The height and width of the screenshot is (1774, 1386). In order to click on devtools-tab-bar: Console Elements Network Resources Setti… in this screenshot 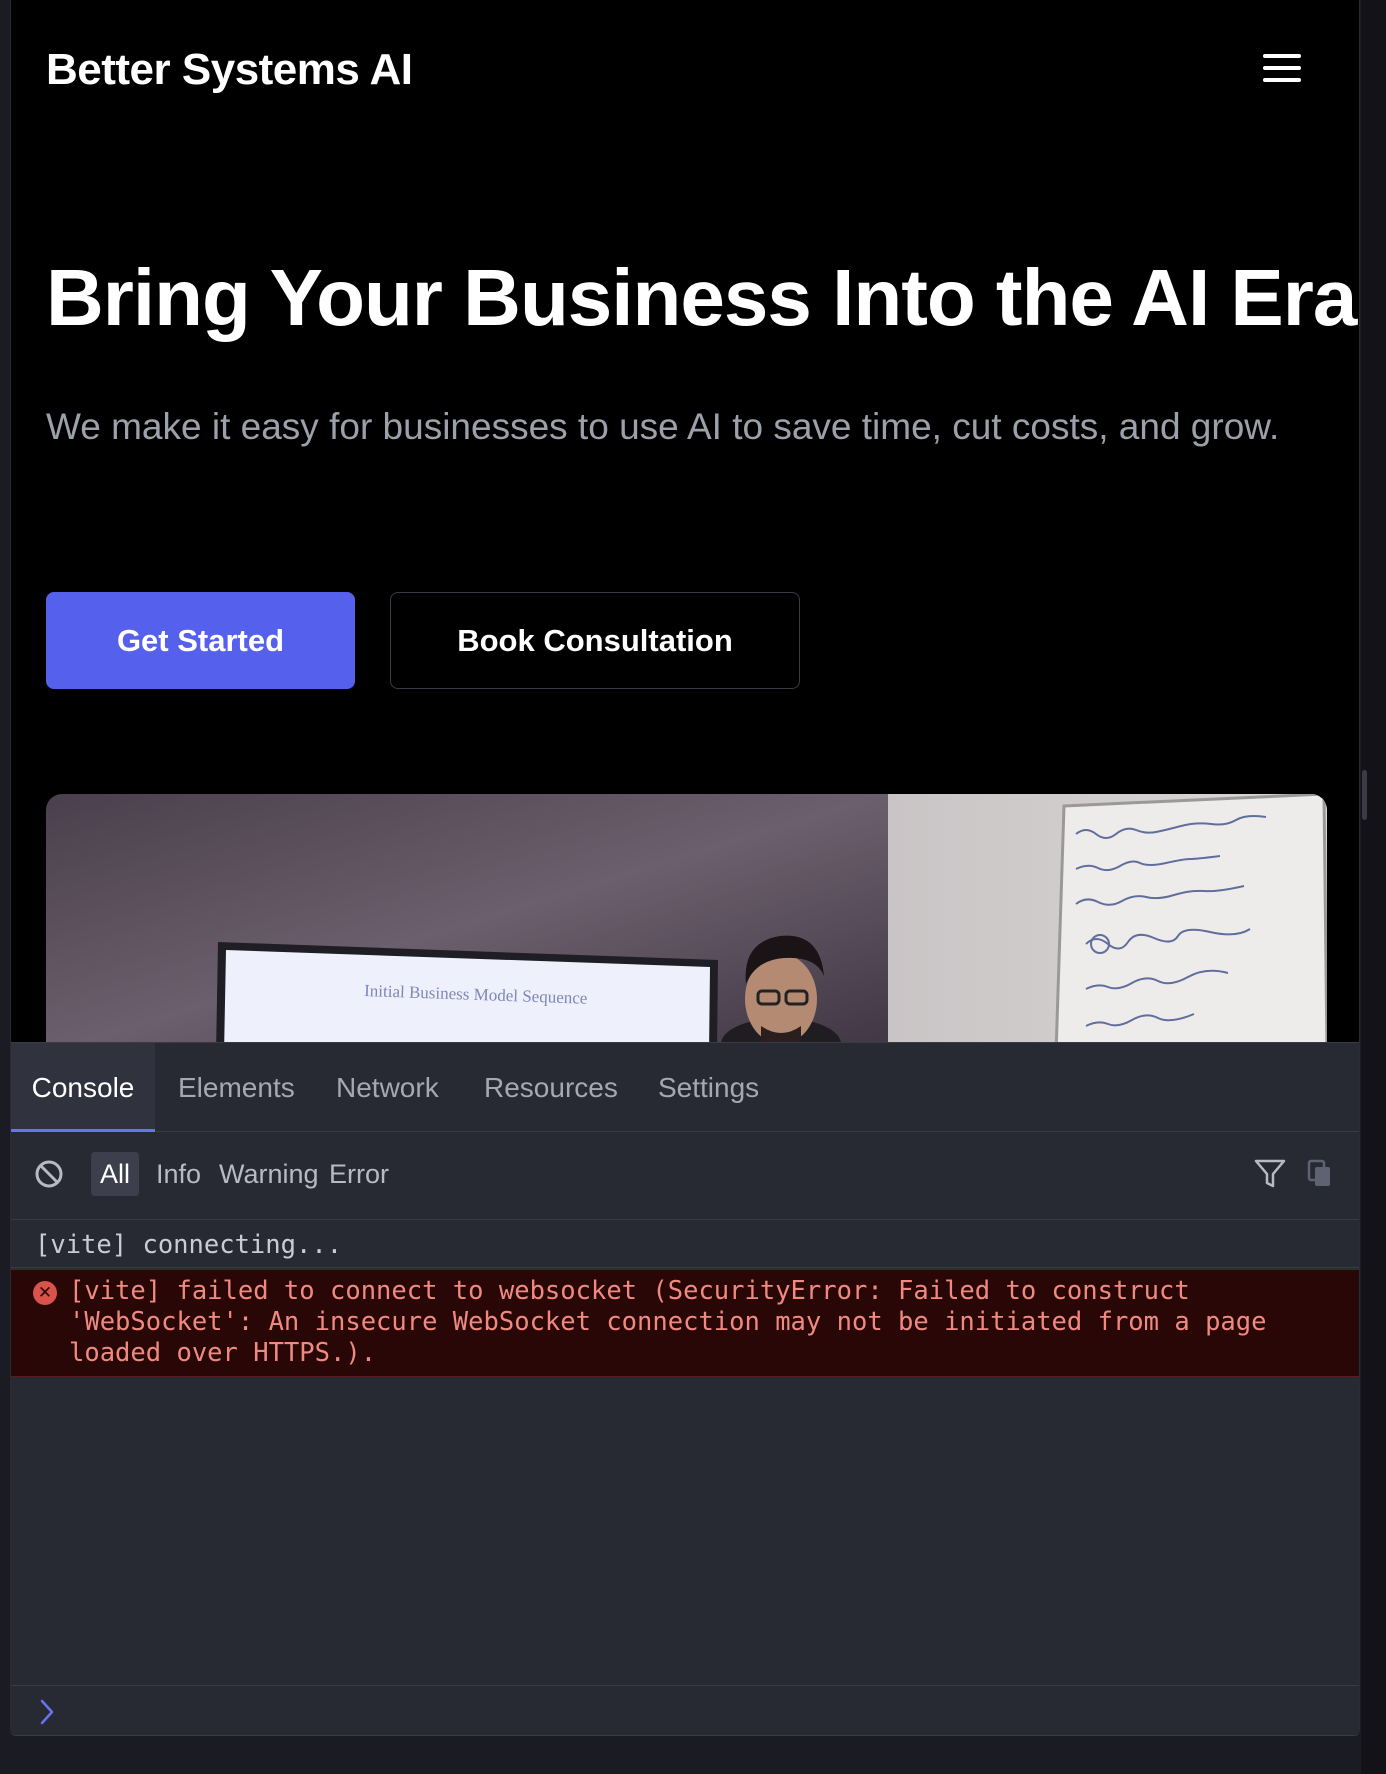, I will do `click(685, 1087)`.